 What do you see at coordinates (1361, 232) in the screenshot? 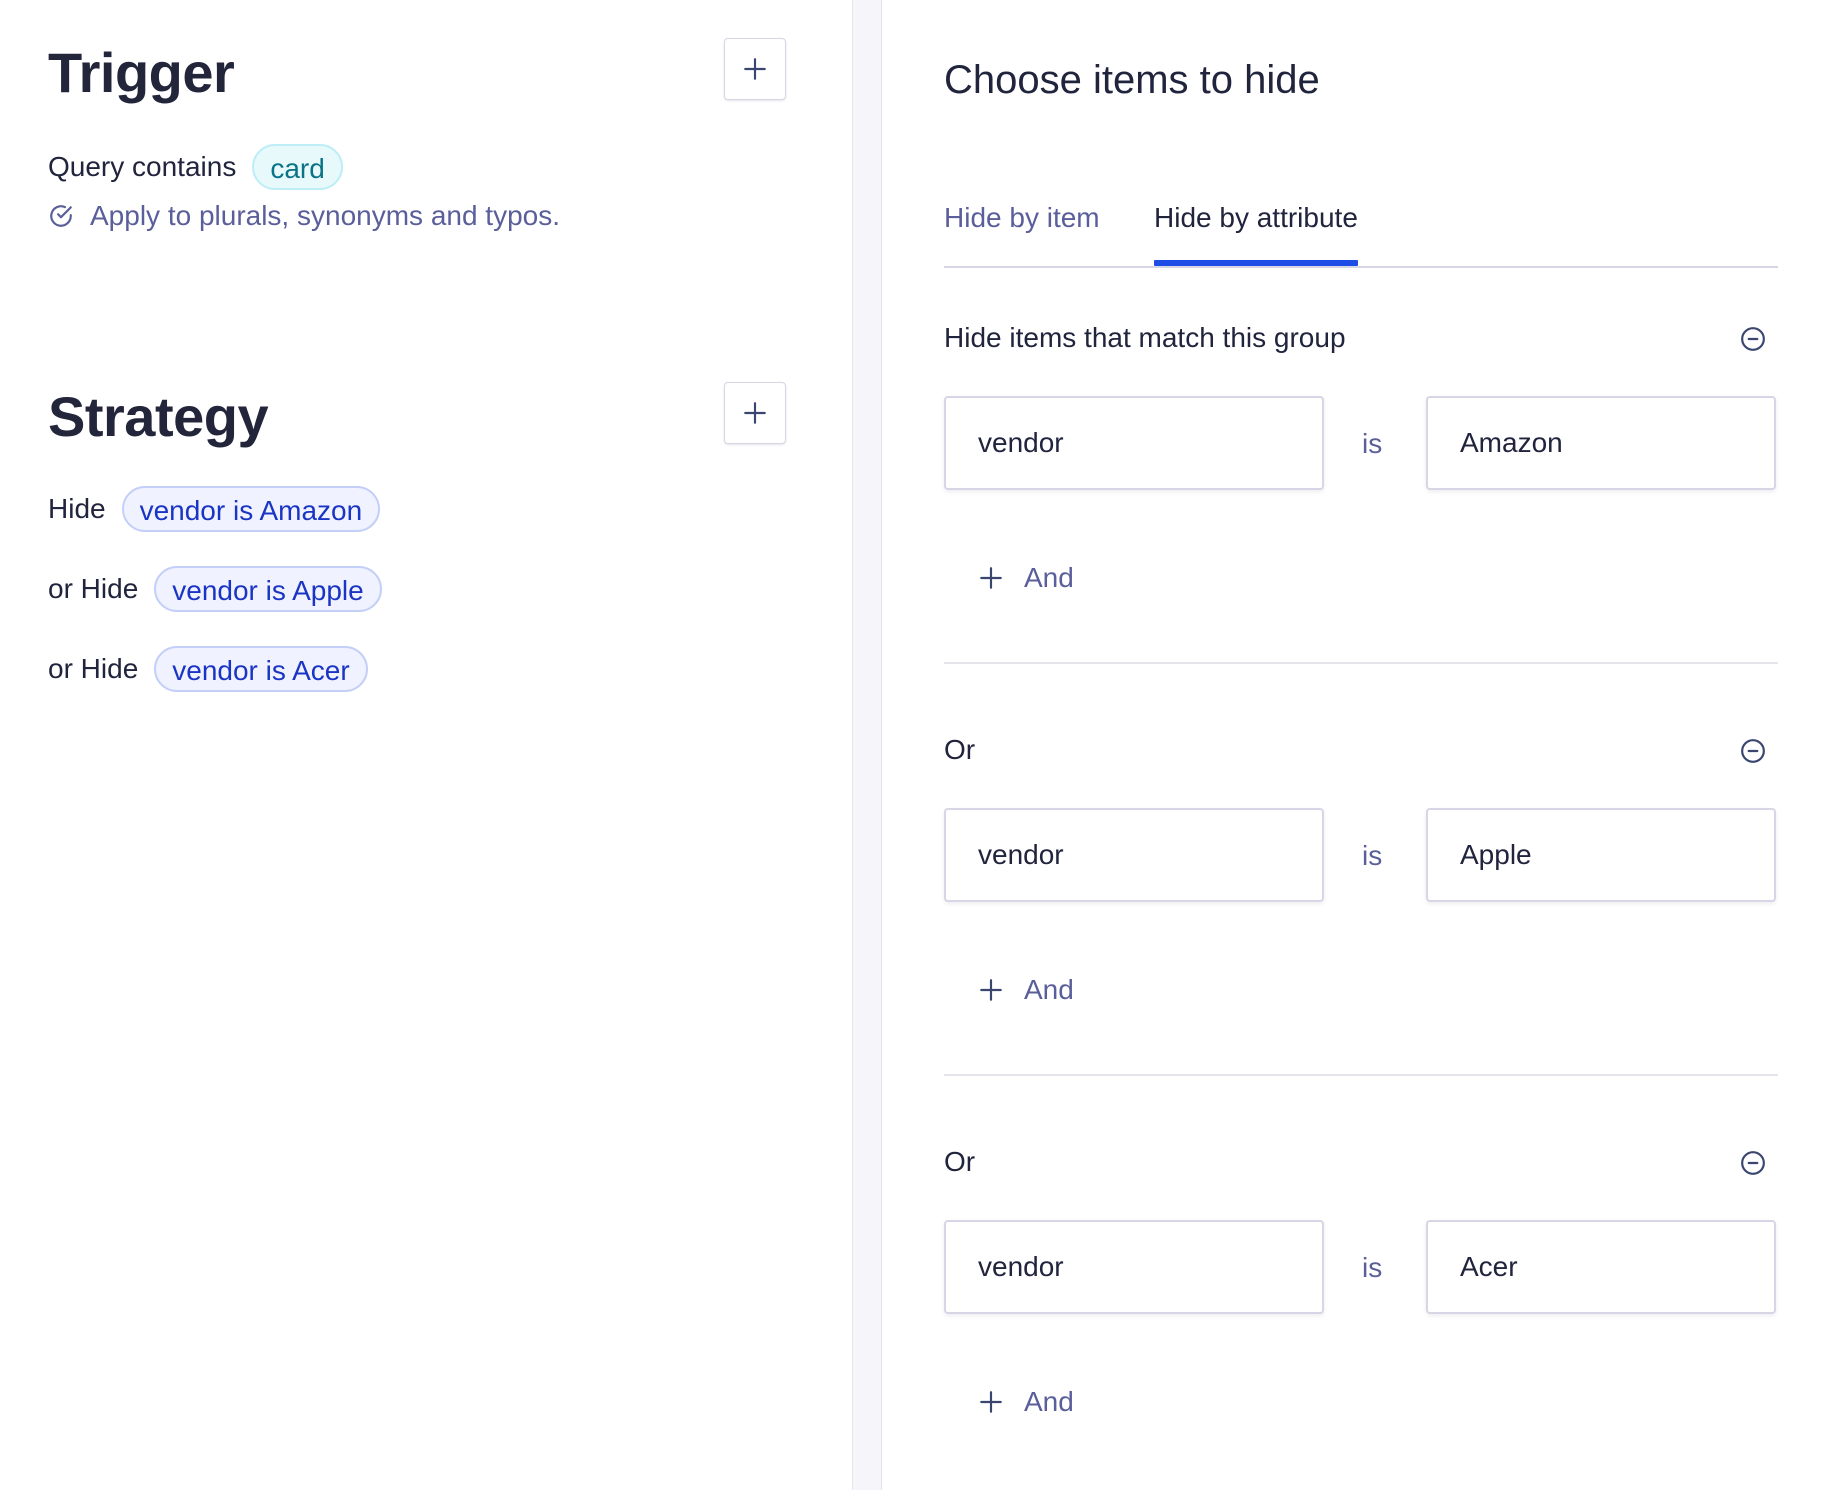
I see `tab-bar: Hide by item Hide by attribute` at bounding box center [1361, 232].